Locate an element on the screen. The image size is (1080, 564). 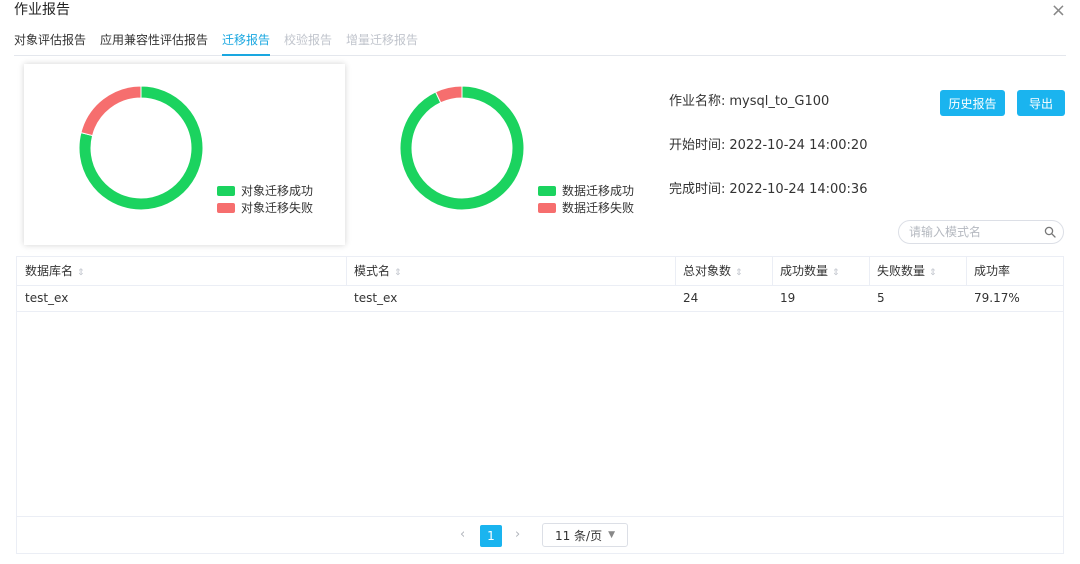
search-icon is located at coordinates (1050, 232).